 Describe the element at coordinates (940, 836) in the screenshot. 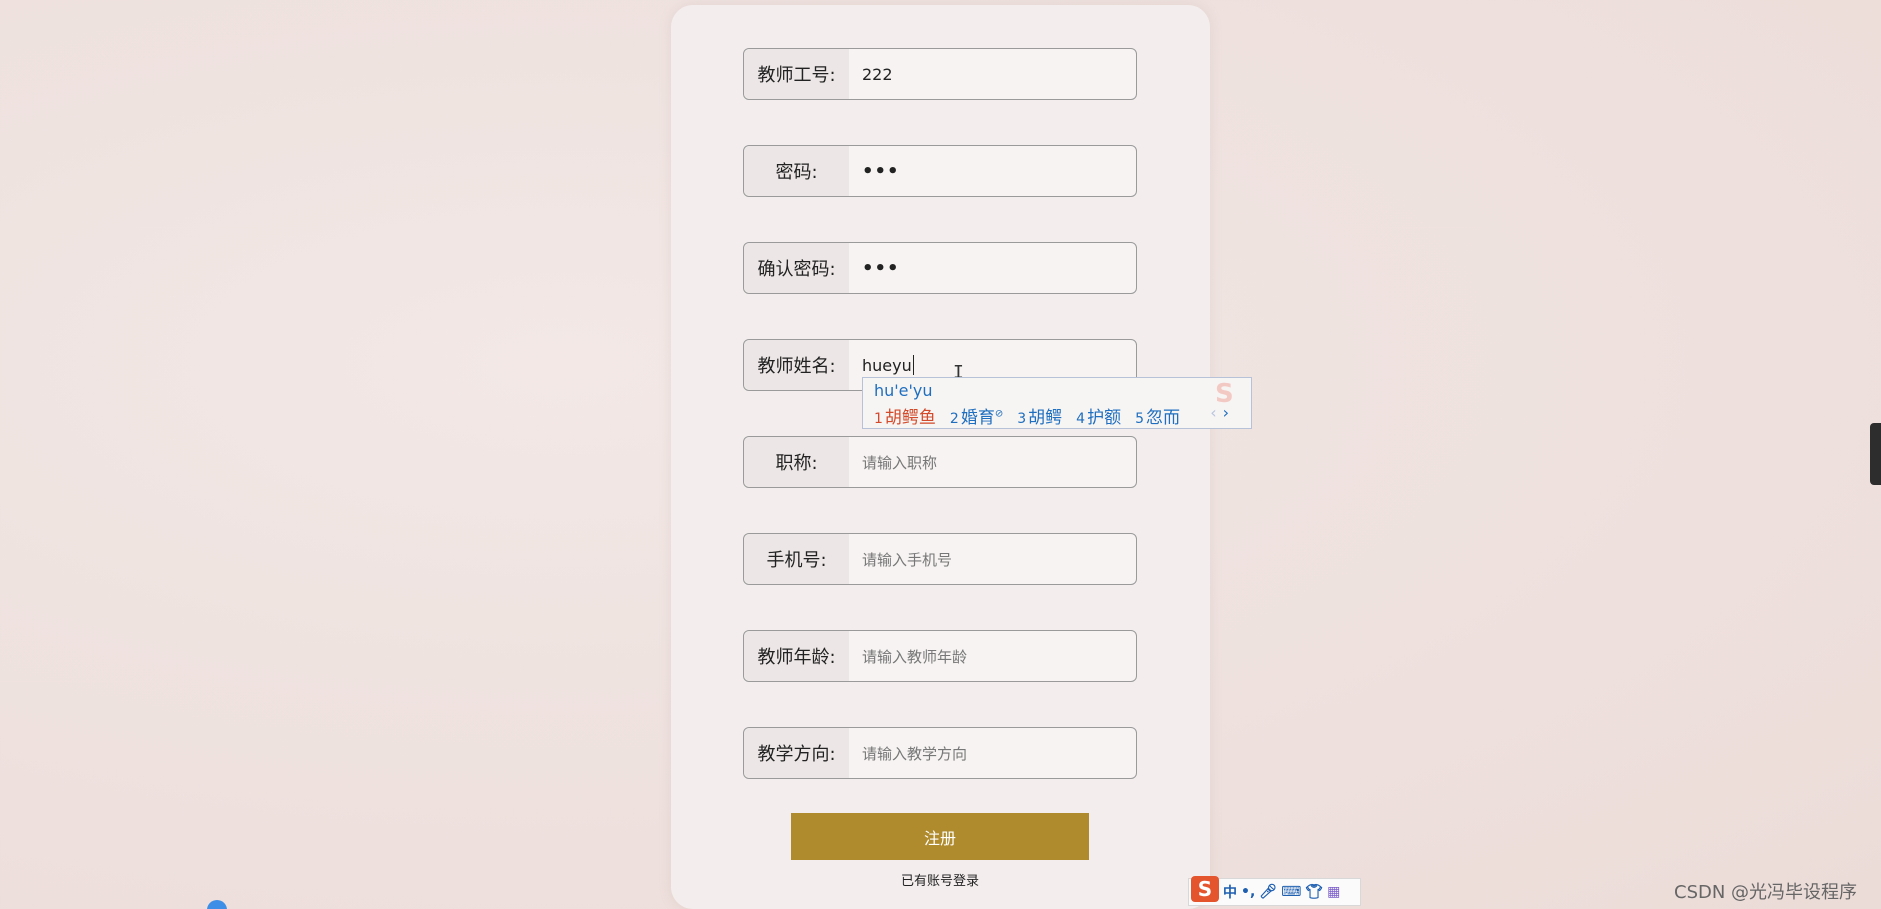

I see `register-button: 注册` at that location.